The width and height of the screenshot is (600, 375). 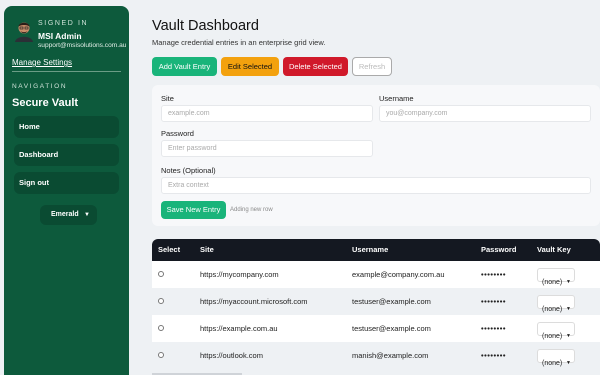 What do you see at coordinates (40, 86) in the screenshot?
I see `navigation-label: NAVIGATION` at bounding box center [40, 86].